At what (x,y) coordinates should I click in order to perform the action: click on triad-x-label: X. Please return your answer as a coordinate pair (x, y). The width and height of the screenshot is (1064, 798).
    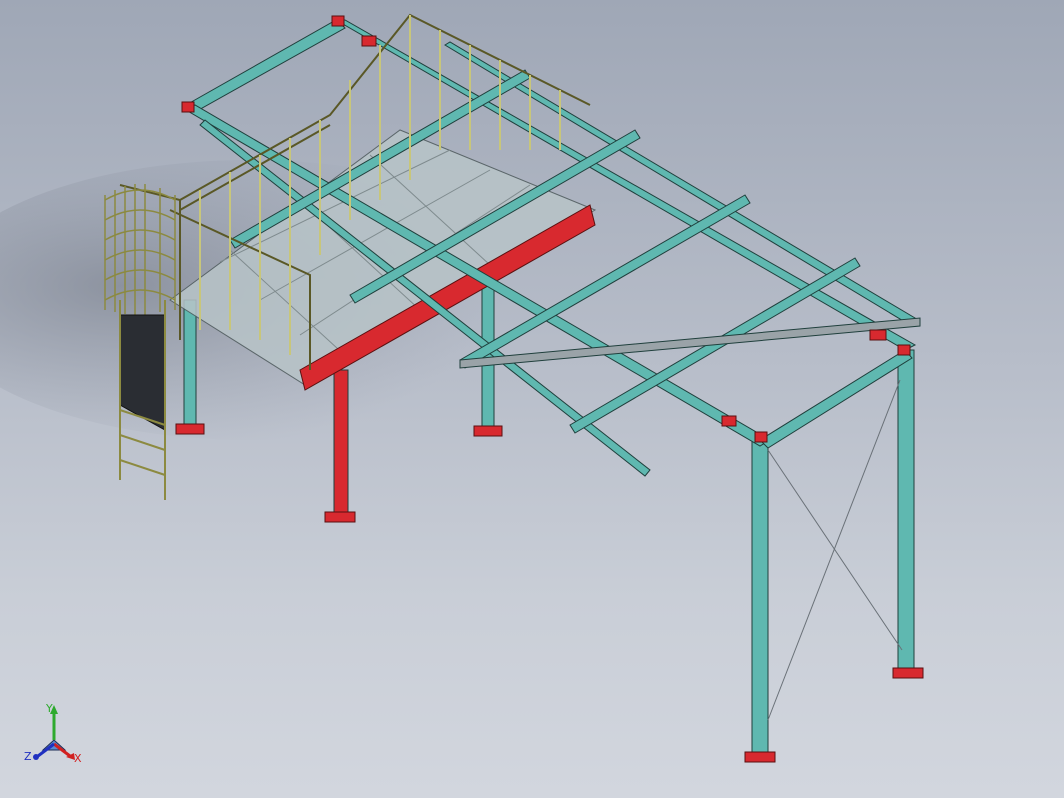
    Looking at the image, I should click on (78, 758).